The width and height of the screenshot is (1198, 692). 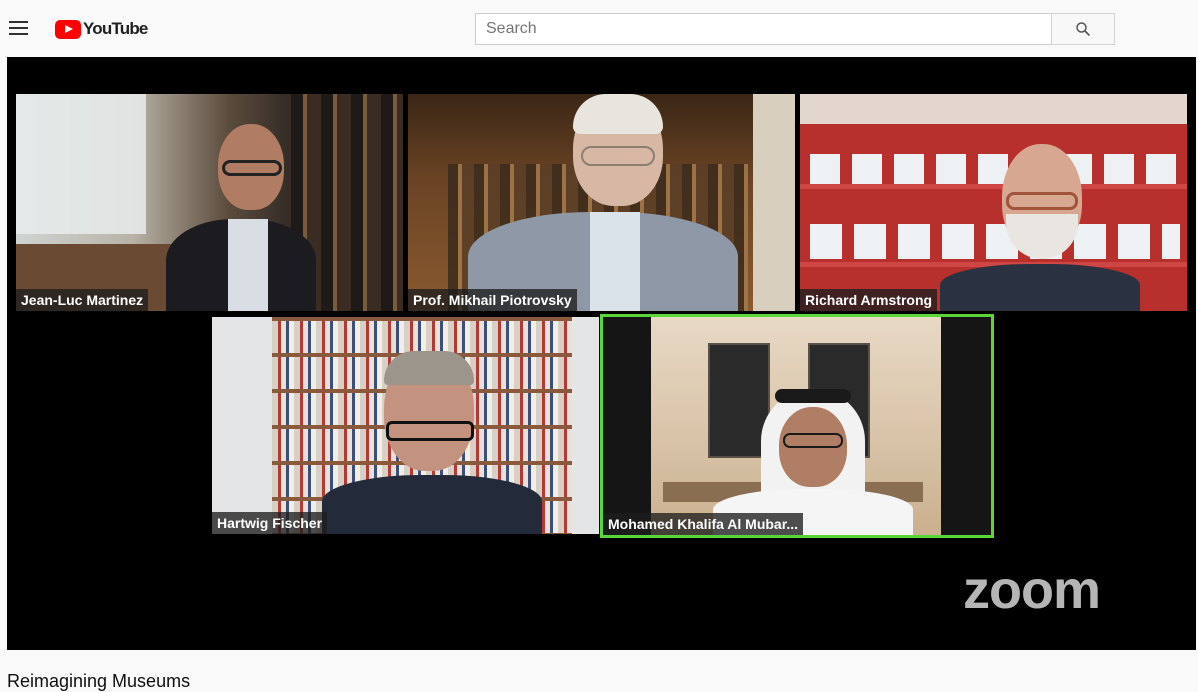 What do you see at coordinates (82, 300) in the screenshot?
I see `participant-name-label: Jean-Luc Martinez` at bounding box center [82, 300].